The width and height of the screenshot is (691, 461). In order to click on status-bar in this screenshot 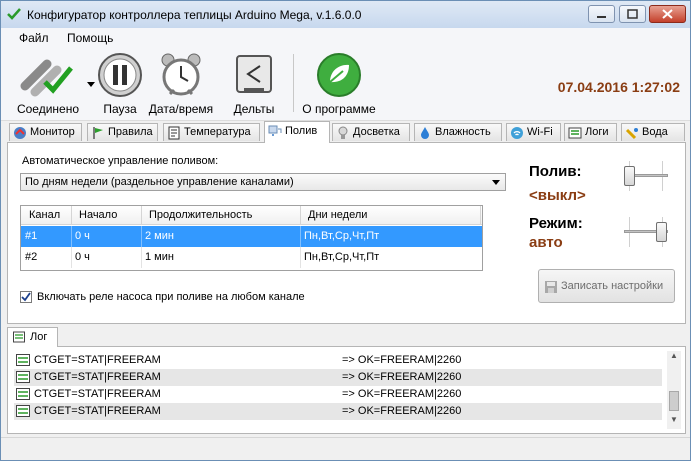, I will do `click(345, 448)`.